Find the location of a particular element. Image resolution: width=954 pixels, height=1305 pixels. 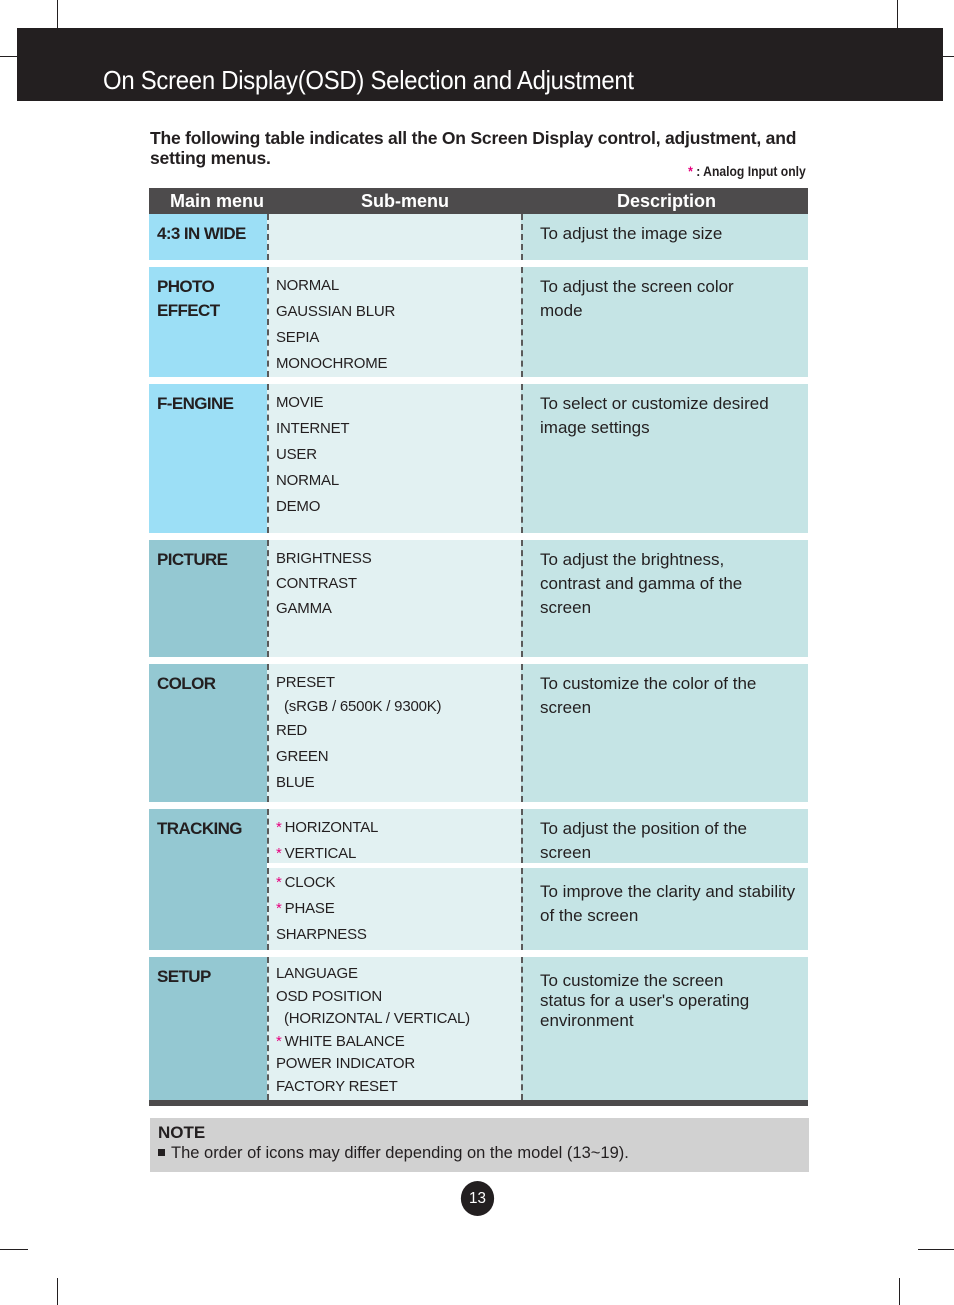

submenu-item-label: (HORIZONTAL / VERTICAL) is located at coordinates (377, 1018).